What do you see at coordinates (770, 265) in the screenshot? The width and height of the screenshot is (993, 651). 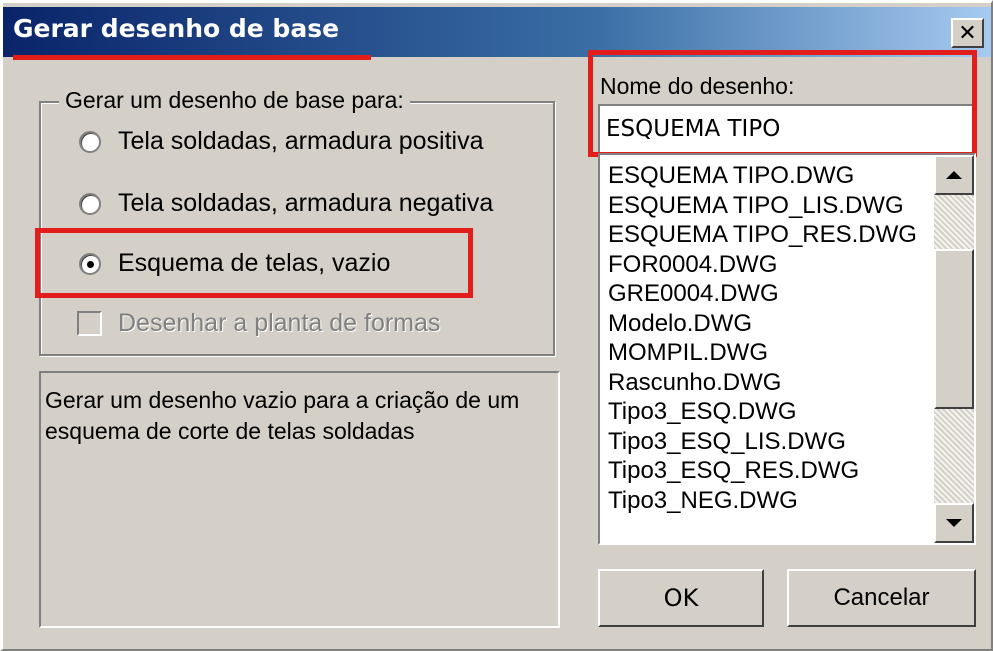 I see `list-item: FOR0004.DWG` at bounding box center [770, 265].